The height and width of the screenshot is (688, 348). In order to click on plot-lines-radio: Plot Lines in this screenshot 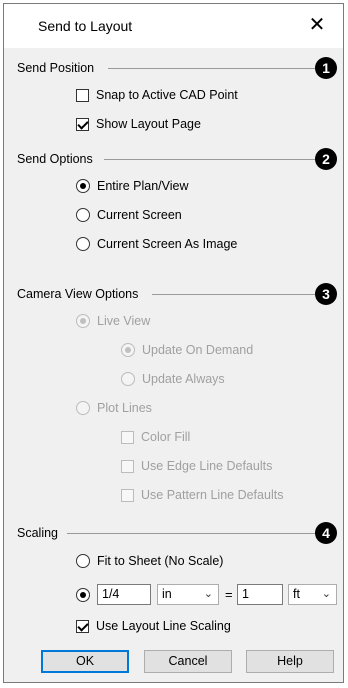, I will do `click(114, 408)`.